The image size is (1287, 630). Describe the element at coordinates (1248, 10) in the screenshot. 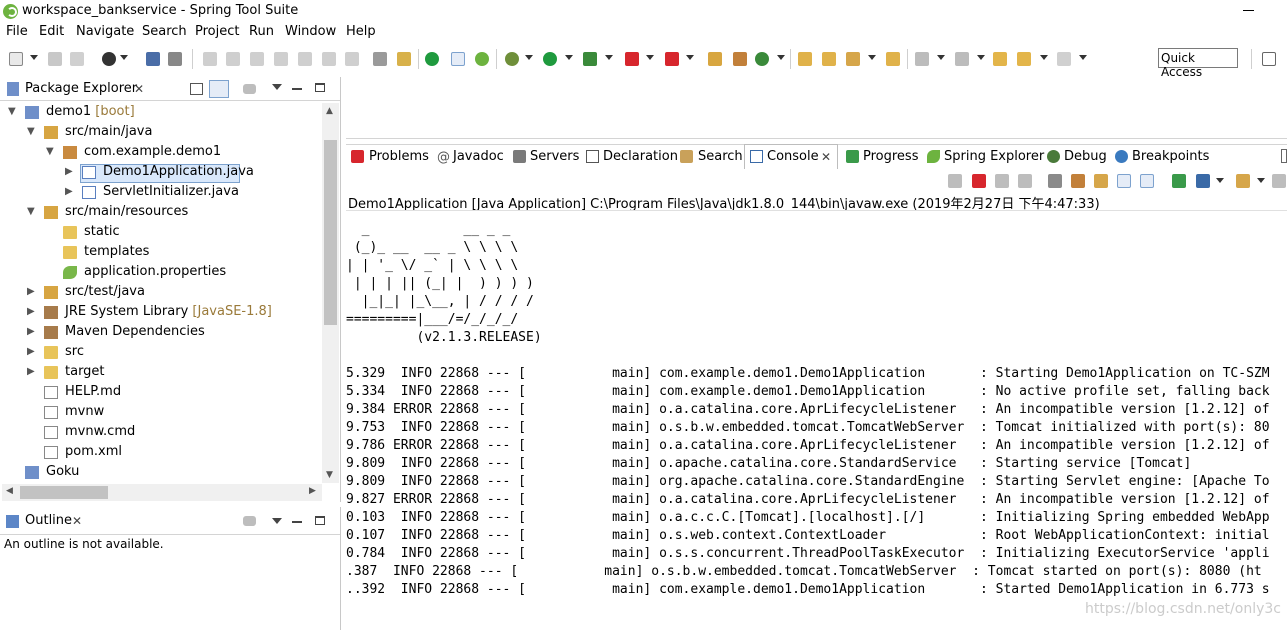

I see `minimize-button` at that location.